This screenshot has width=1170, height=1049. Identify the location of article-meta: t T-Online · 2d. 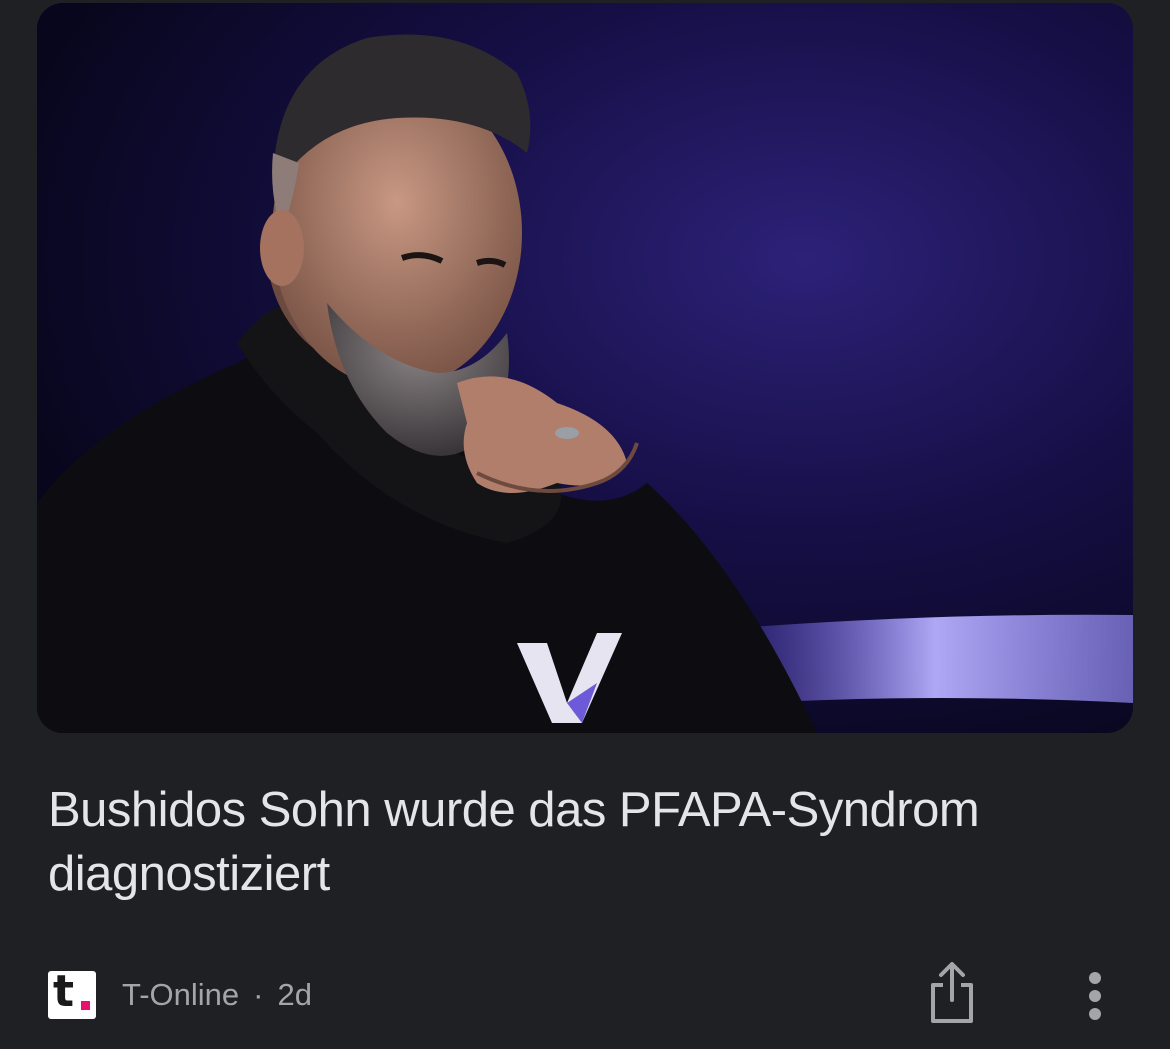
(180, 995).